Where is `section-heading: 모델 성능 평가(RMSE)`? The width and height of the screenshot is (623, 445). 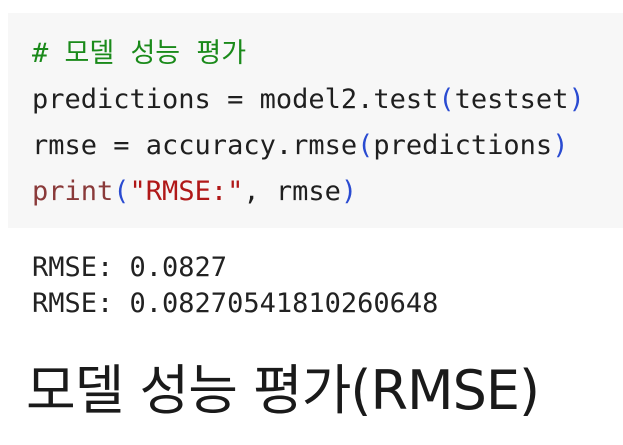 section-heading: 모델 성능 평가(RMSE) is located at coordinates (283, 390).